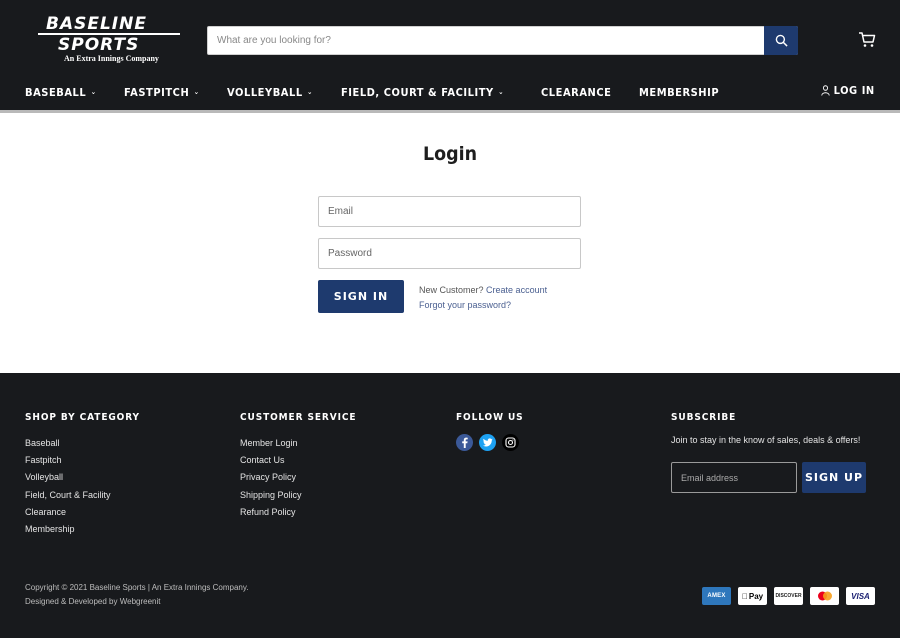  I want to click on password-field-wrapper, so click(449, 253).